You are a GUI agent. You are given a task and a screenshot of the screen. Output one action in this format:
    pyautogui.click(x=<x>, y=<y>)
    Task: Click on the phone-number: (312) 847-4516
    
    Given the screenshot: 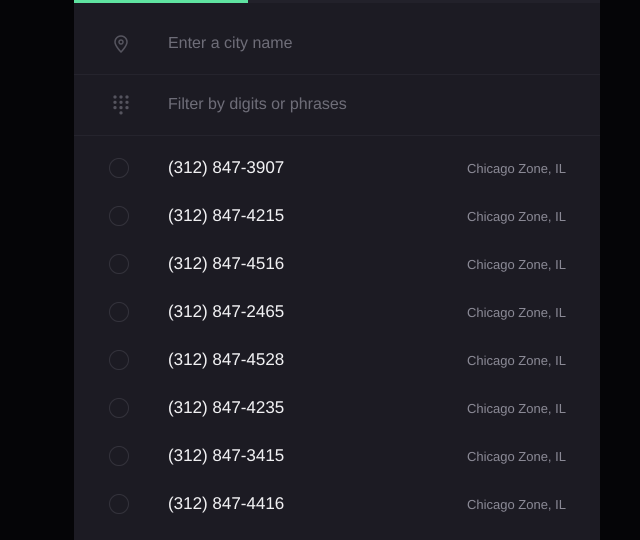 What is the action you would take?
    pyautogui.click(x=227, y=264)
    